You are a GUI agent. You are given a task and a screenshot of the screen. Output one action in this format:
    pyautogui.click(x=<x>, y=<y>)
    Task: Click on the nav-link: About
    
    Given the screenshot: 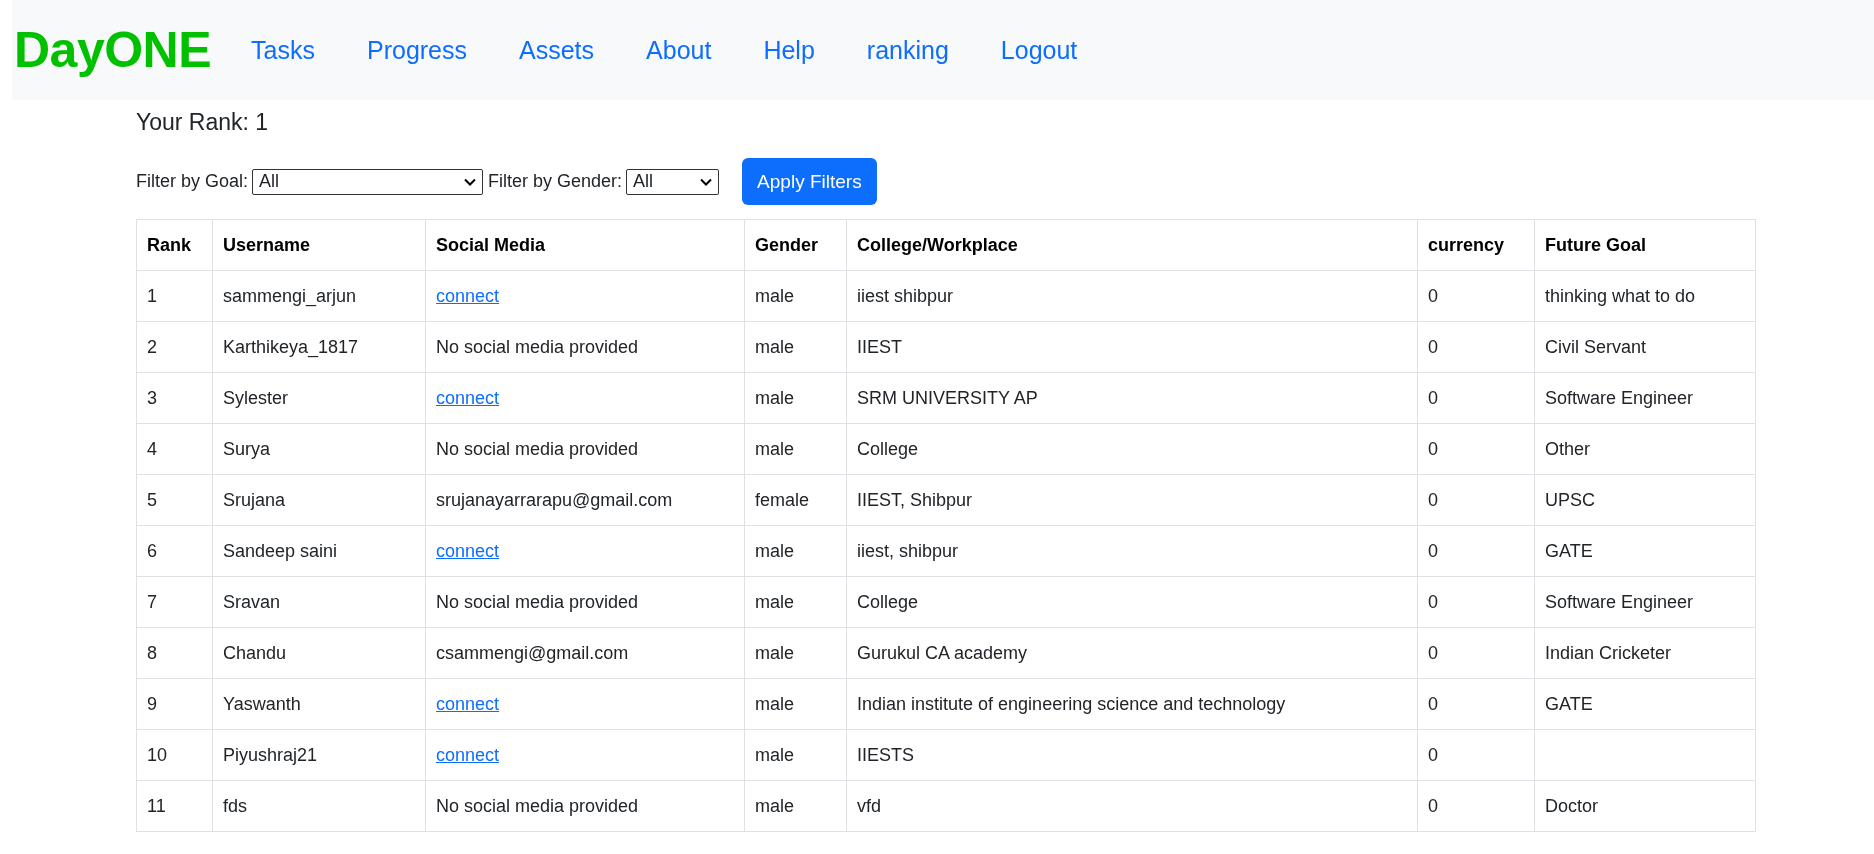 What is the action you would take?
    pyautogui.click(x=679, y=50)
    